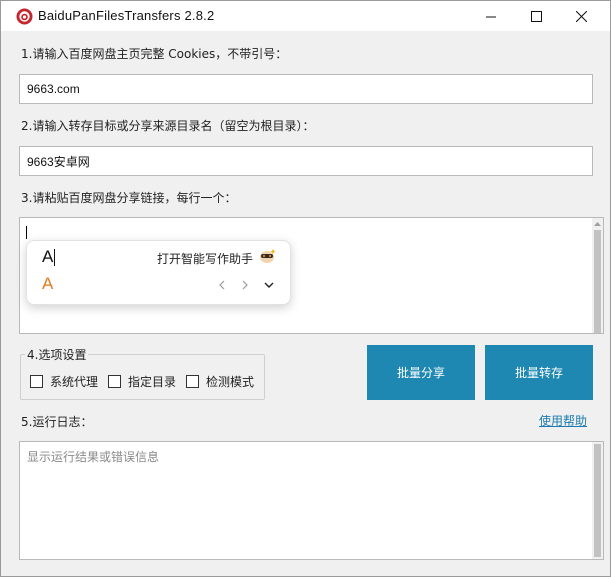 The height and width of the screenshot is (577, 611). I want to click on scroll-up-icon, so click(597, 223).